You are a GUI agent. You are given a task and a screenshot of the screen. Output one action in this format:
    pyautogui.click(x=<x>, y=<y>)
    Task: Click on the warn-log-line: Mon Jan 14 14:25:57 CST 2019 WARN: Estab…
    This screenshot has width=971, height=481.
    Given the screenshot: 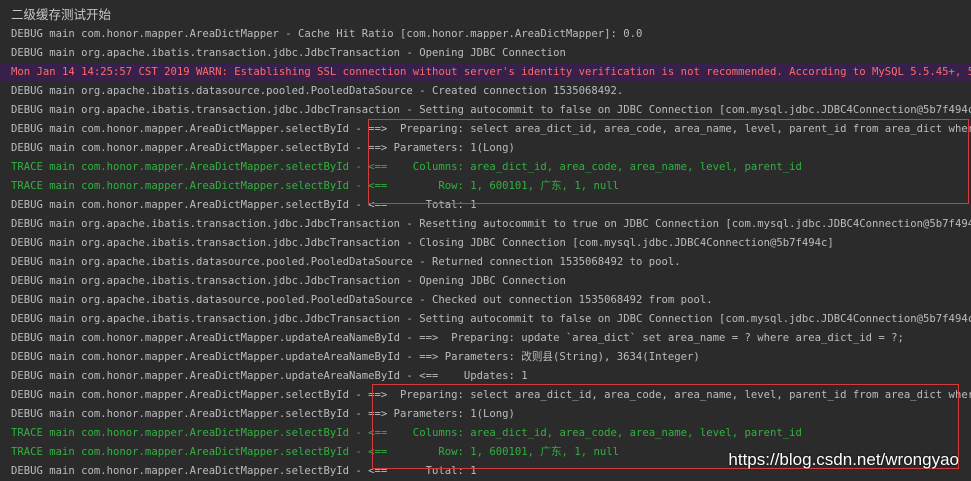 What is the action you would take?
    pyautogui.click(x=485, y=72)
    